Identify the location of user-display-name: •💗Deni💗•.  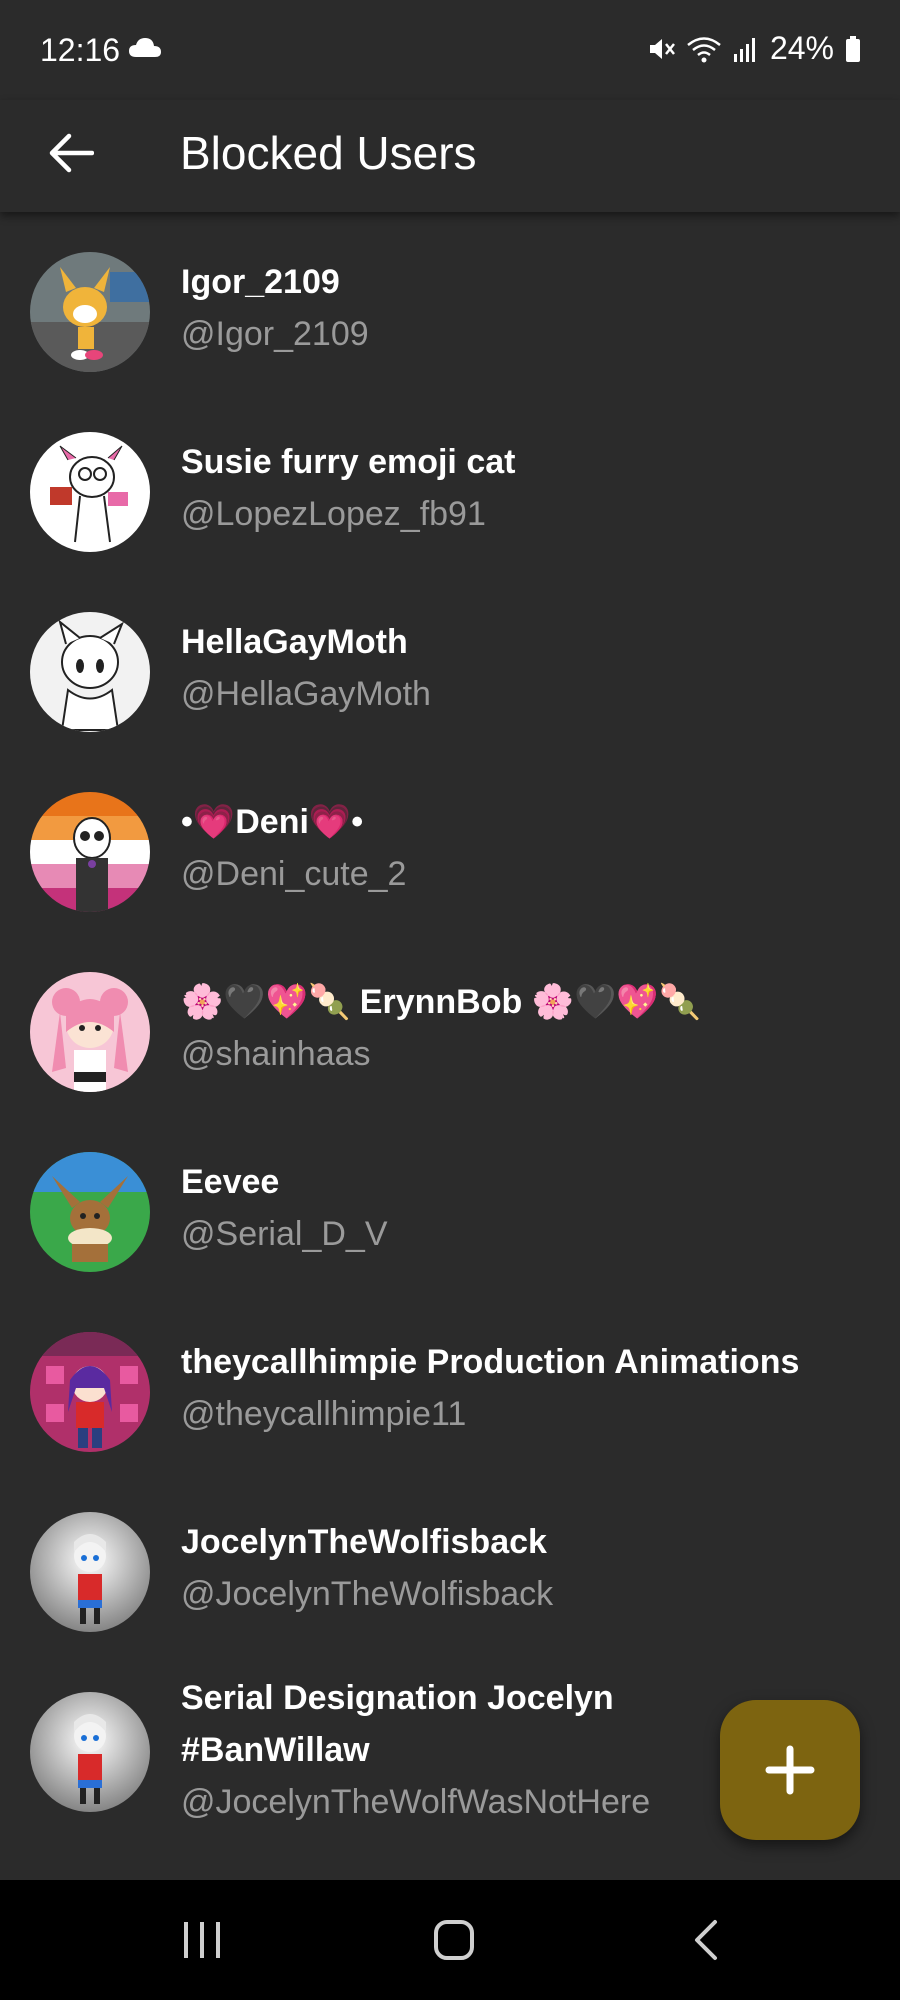
(272, 822).